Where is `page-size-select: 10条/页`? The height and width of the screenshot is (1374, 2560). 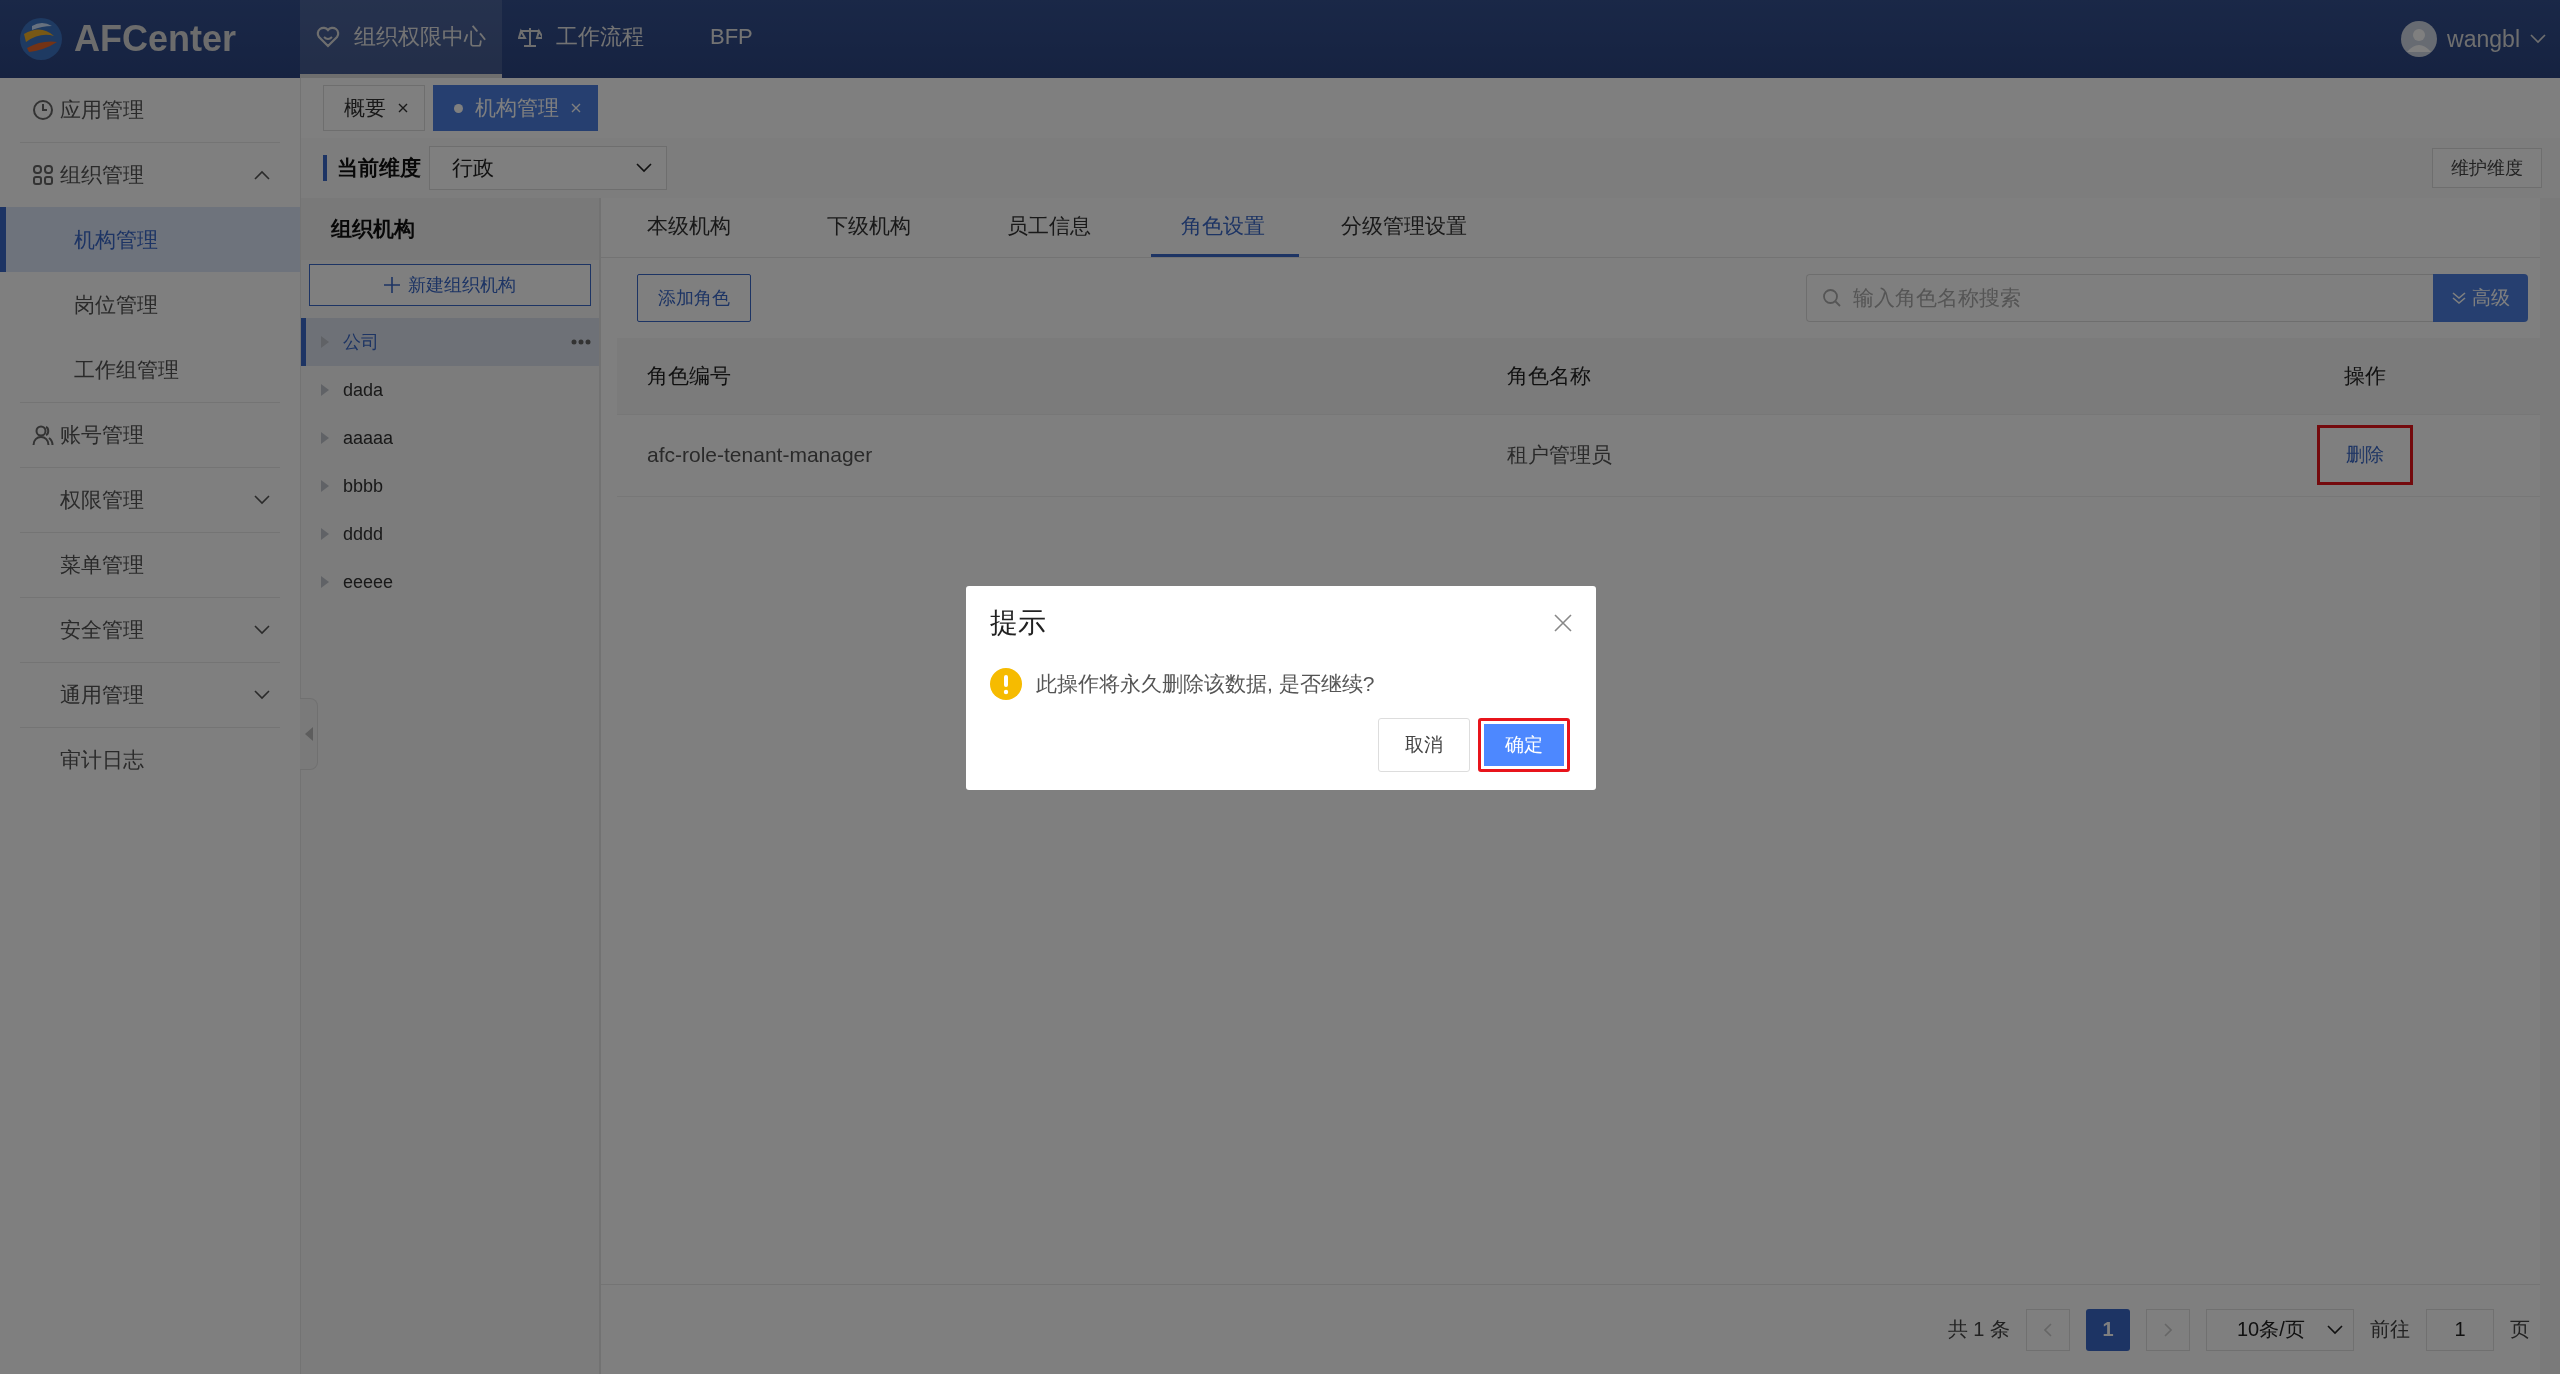 page-size-select: 10条/页 is located at coordinates (2280, 1329).